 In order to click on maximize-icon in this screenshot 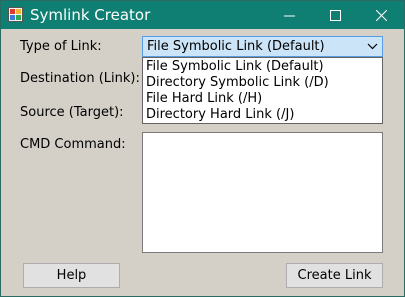, I will do `click(335, 15)`.